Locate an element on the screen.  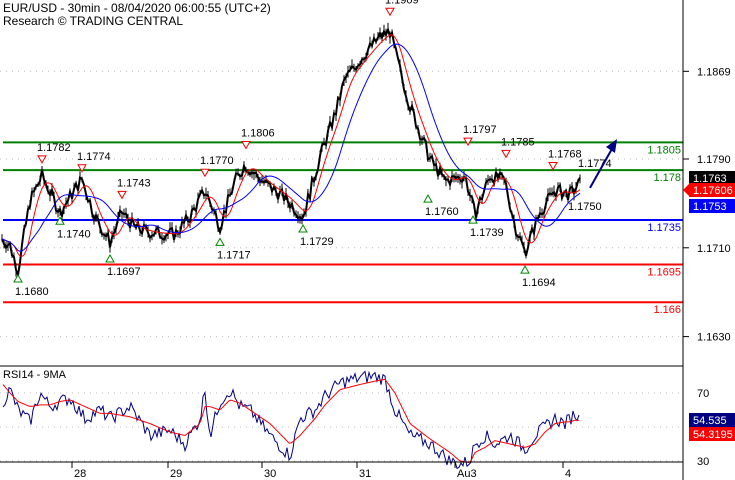
level-label: 1.1735 is located at coordinates (664, 228).